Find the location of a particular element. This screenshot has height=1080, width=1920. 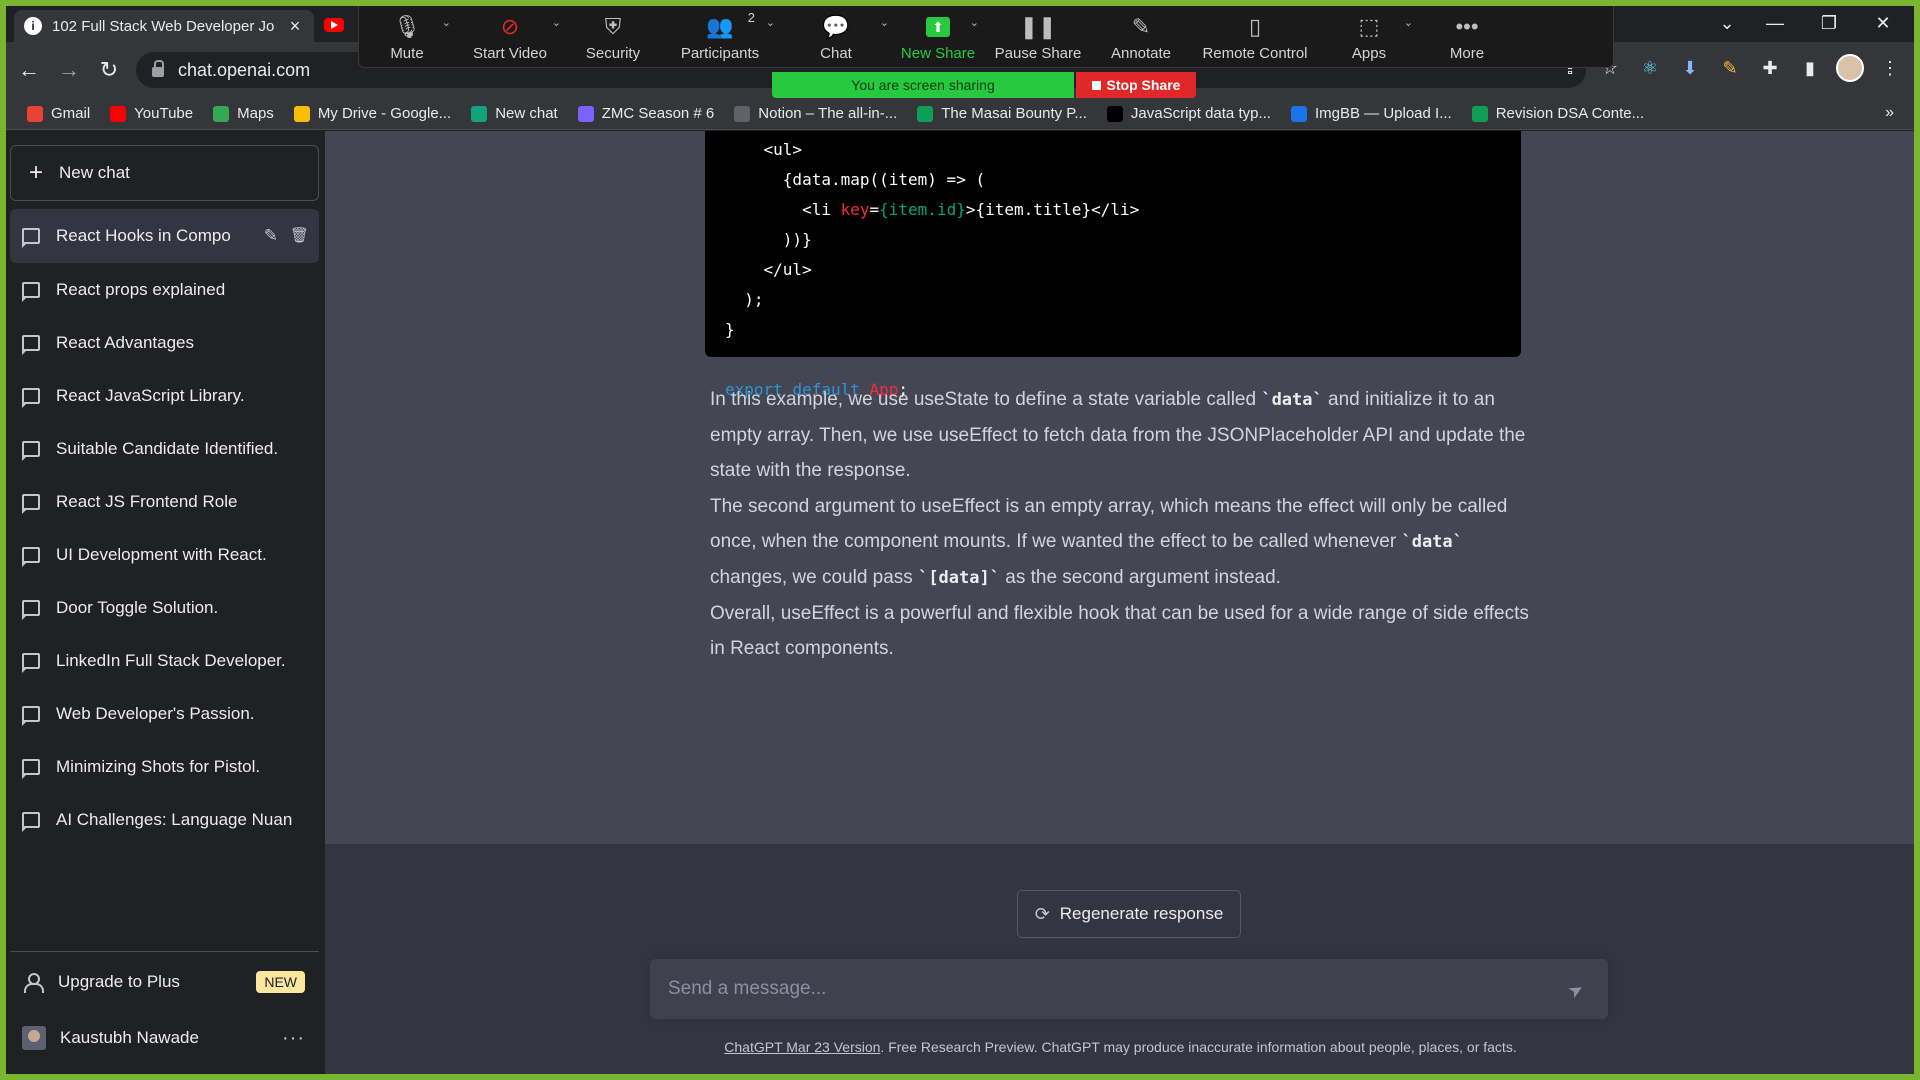

zoom-button-label: Pause Share is located at coordinates (1038, 53).